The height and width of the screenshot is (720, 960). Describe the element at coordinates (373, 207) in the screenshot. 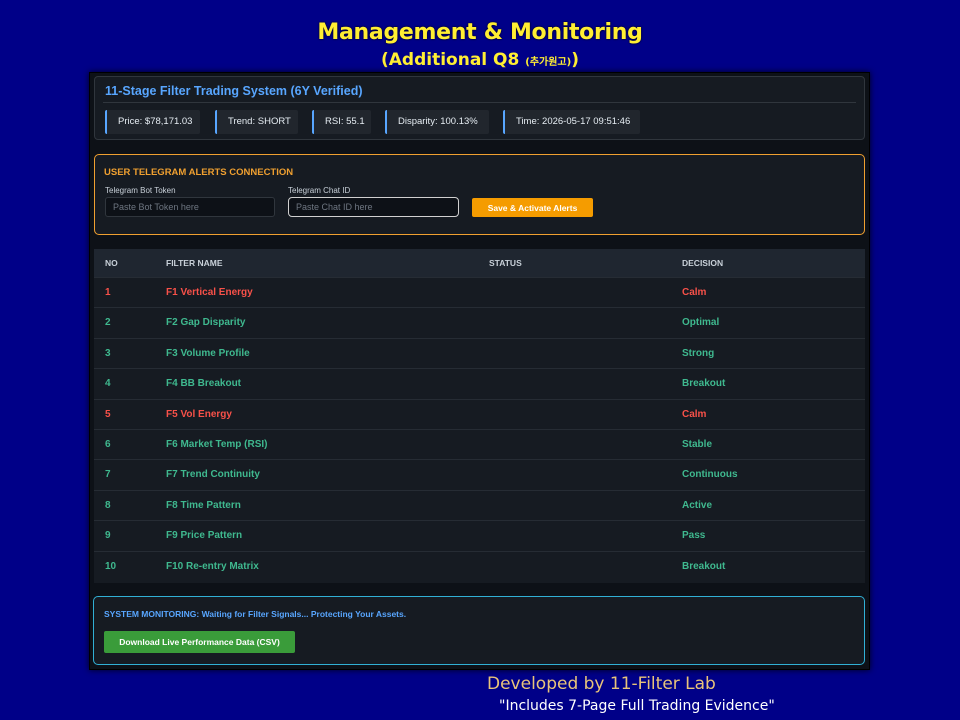

I see `chat-id-input` at that location.